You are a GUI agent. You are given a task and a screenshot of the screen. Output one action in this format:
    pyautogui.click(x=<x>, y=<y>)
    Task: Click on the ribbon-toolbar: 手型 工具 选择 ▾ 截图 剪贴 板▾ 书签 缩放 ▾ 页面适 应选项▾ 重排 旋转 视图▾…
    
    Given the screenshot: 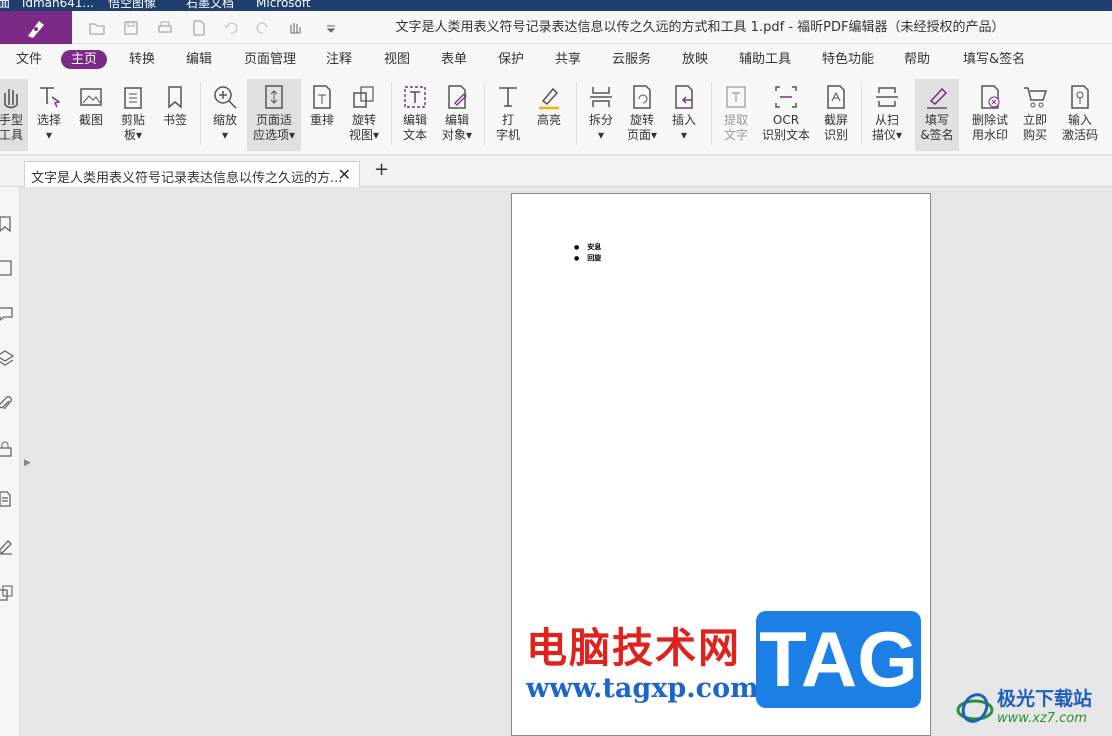 What is the action you would take?
    pyautogui.click(x=556, y=115)
    